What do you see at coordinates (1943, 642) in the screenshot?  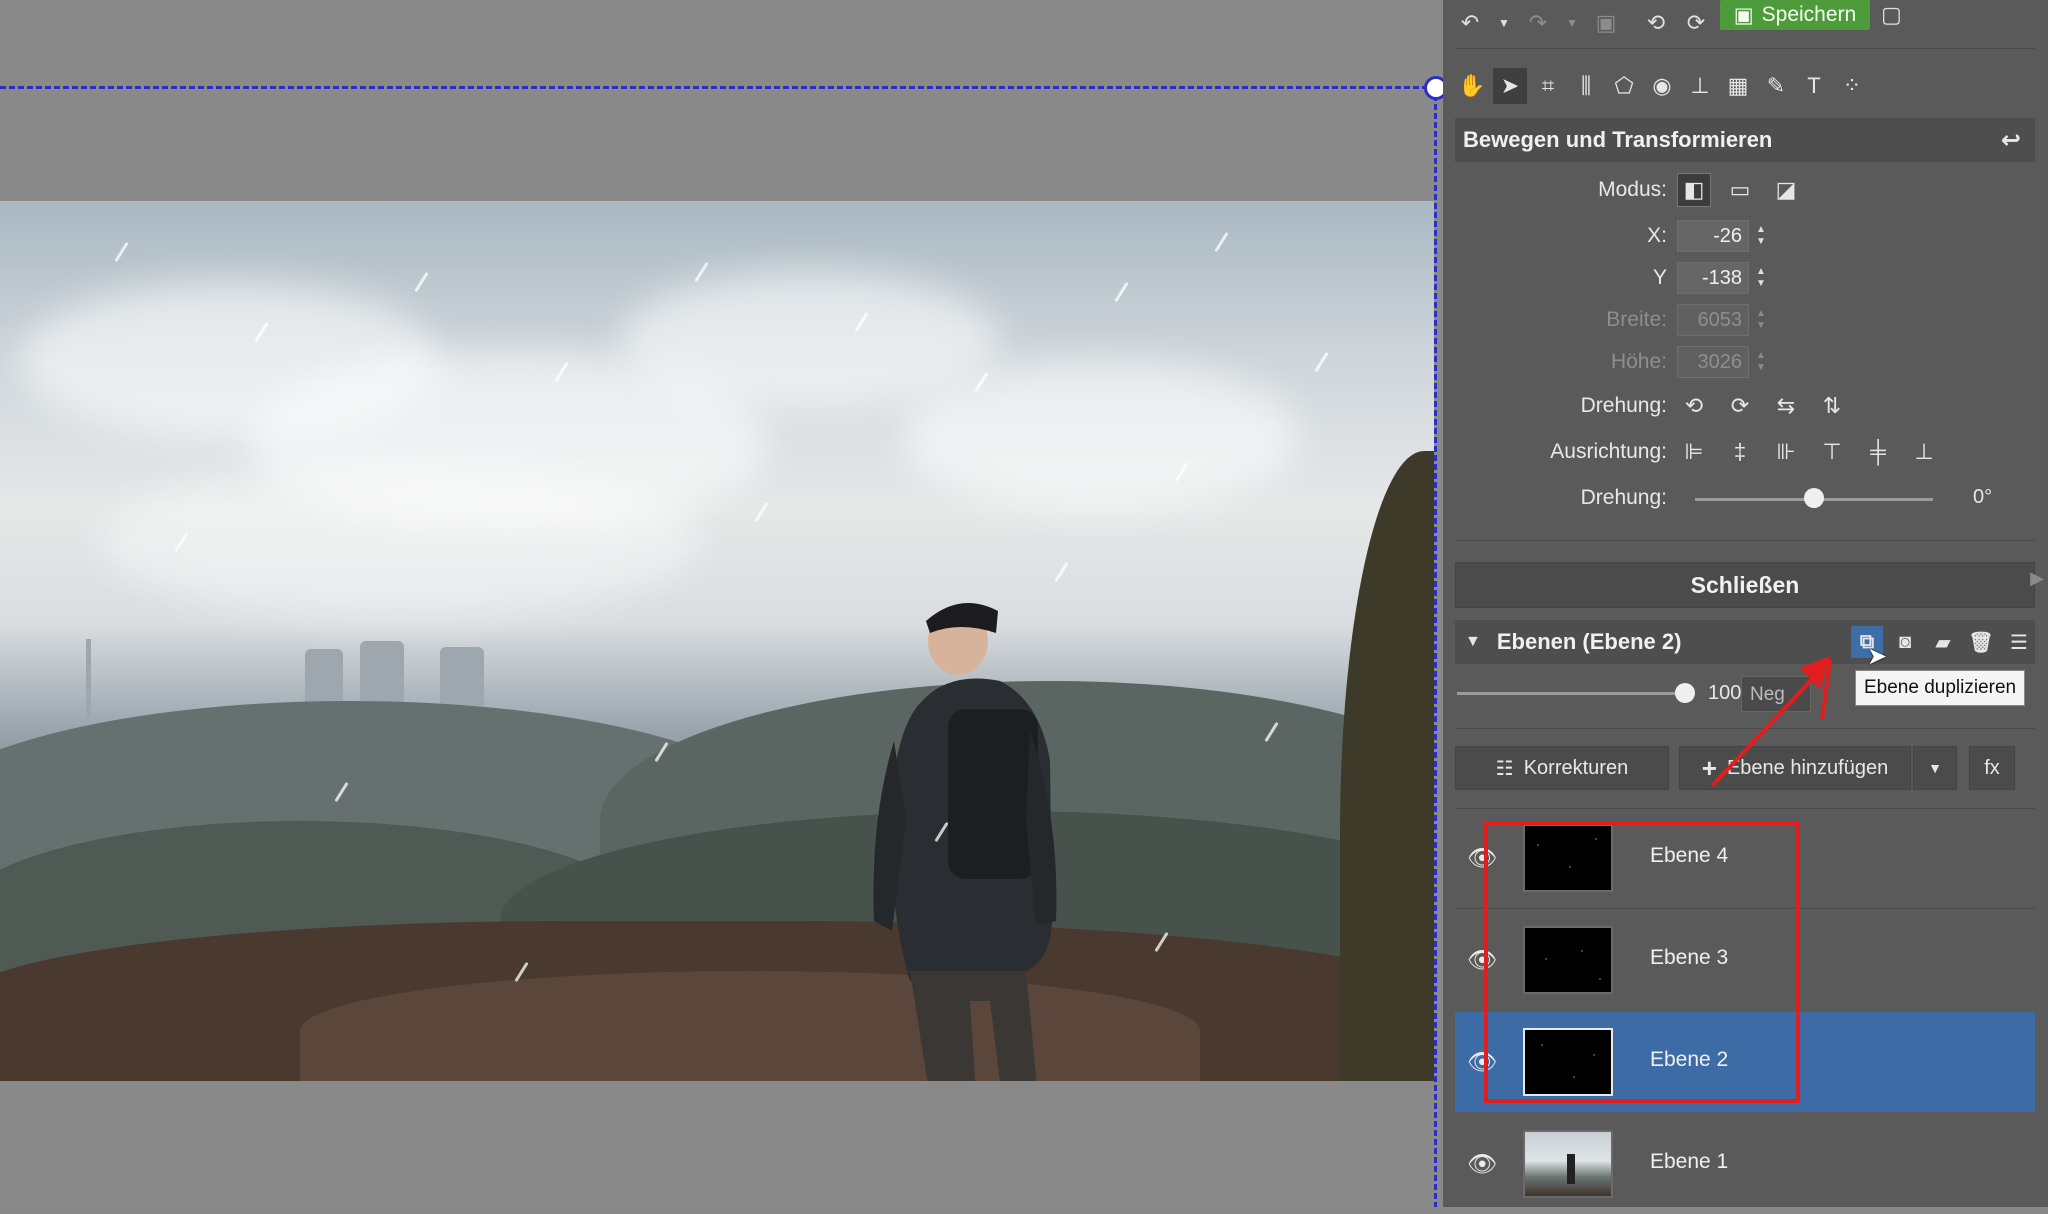 I see `folder-icon: ▰` at bounding box center [1943, 642].